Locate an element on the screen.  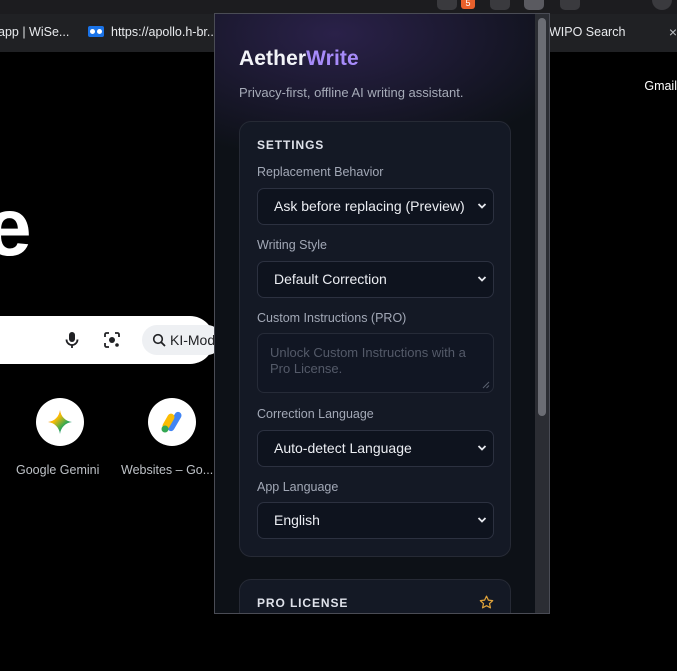
scrollbar-thumb is located at coordinates (542, 217).